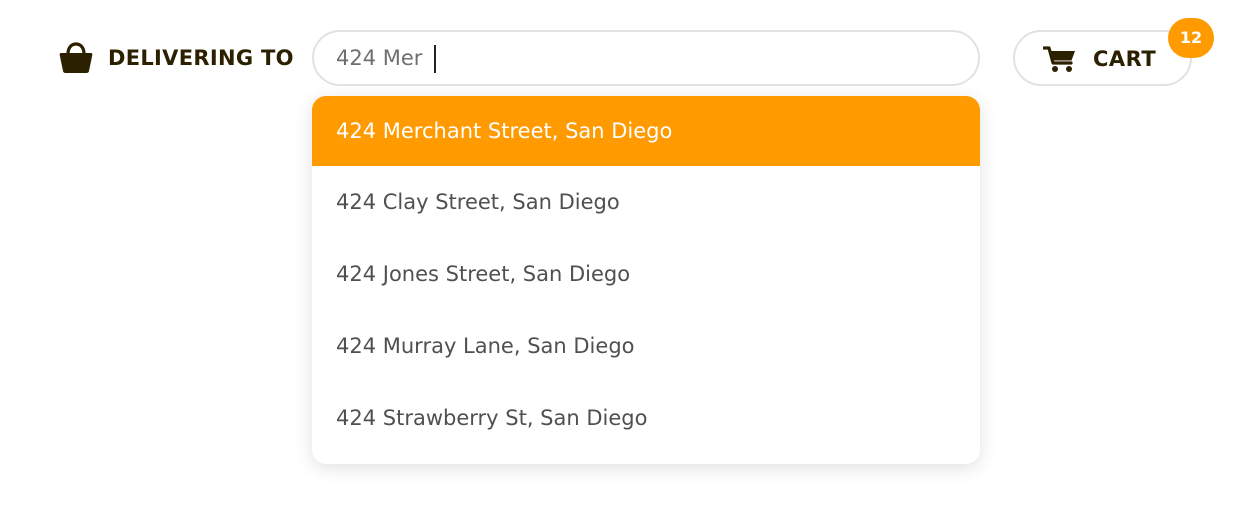  I want to click on delivering-to: DELIVERING TO, so click(176, 58).